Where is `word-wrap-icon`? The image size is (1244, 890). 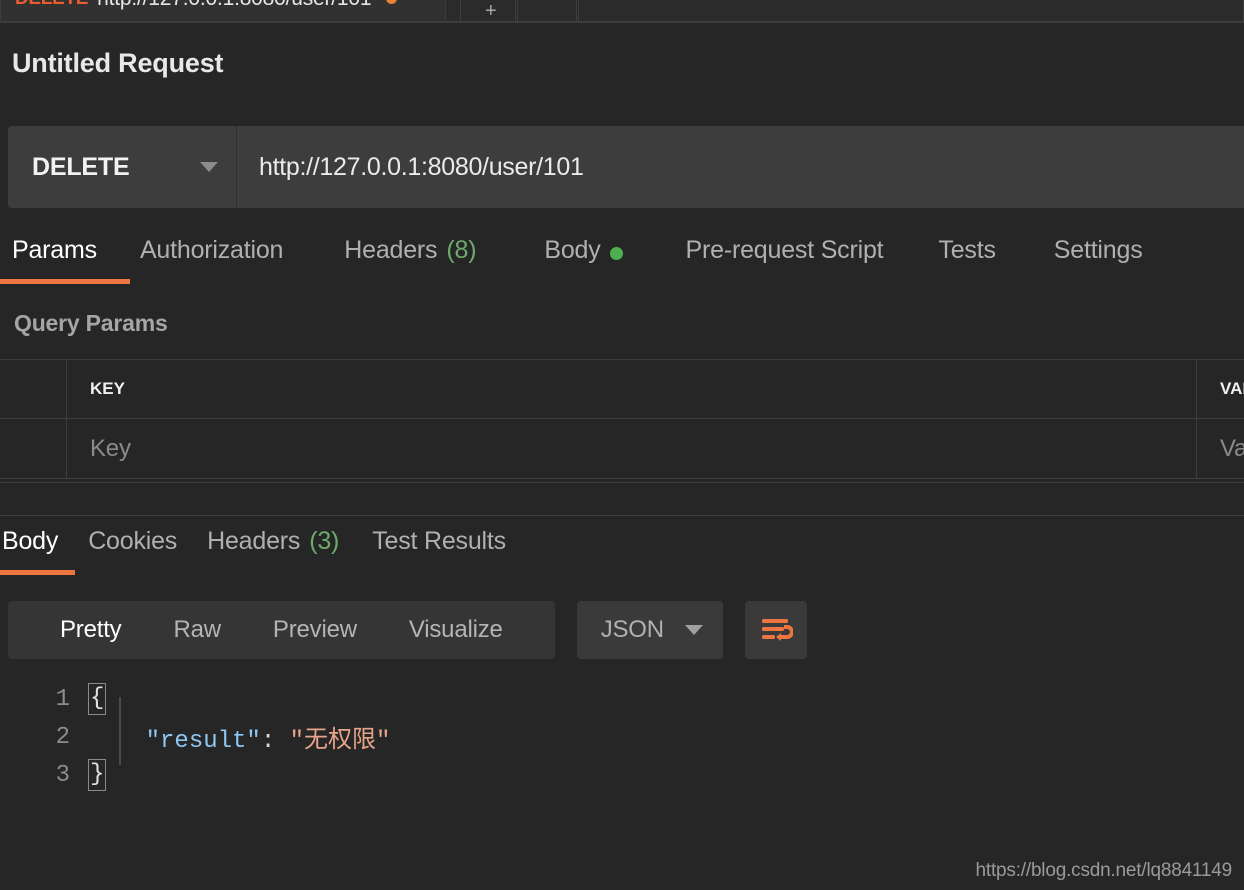
word-wrap-icon is located at coordinates (777, 630).